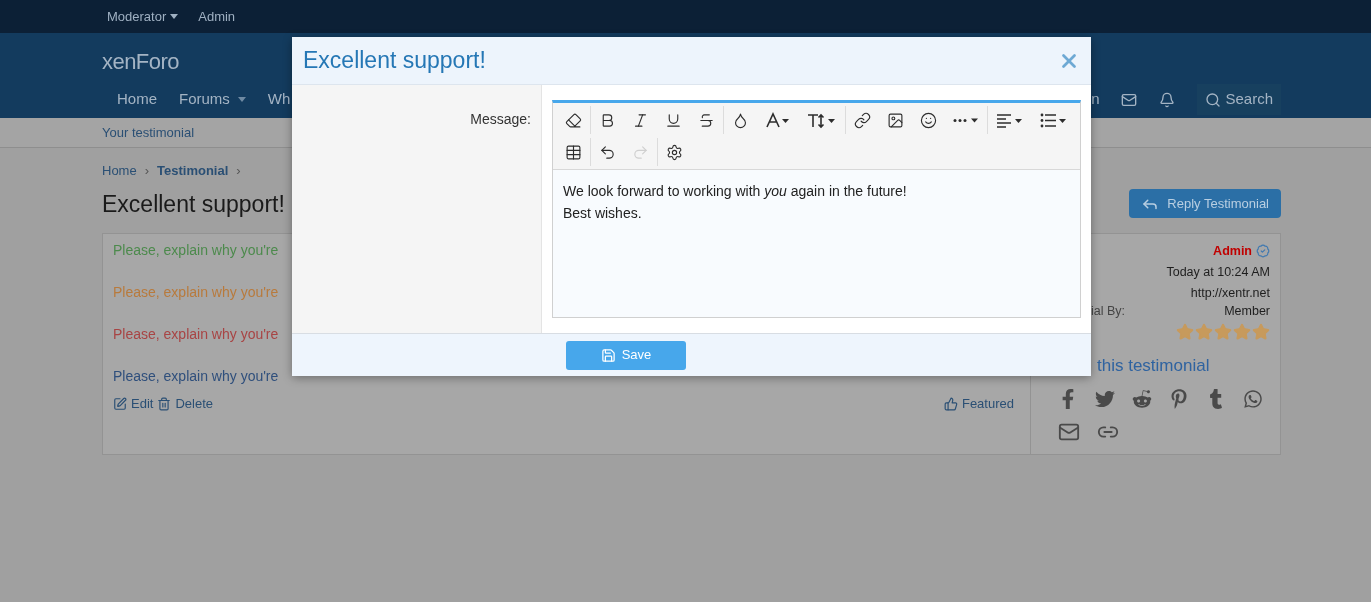 This screenshot has width=1371, height=602. Describe the element at coordinates (137, 99) in the screenshot. I see `nav-tab: Home` at that location.